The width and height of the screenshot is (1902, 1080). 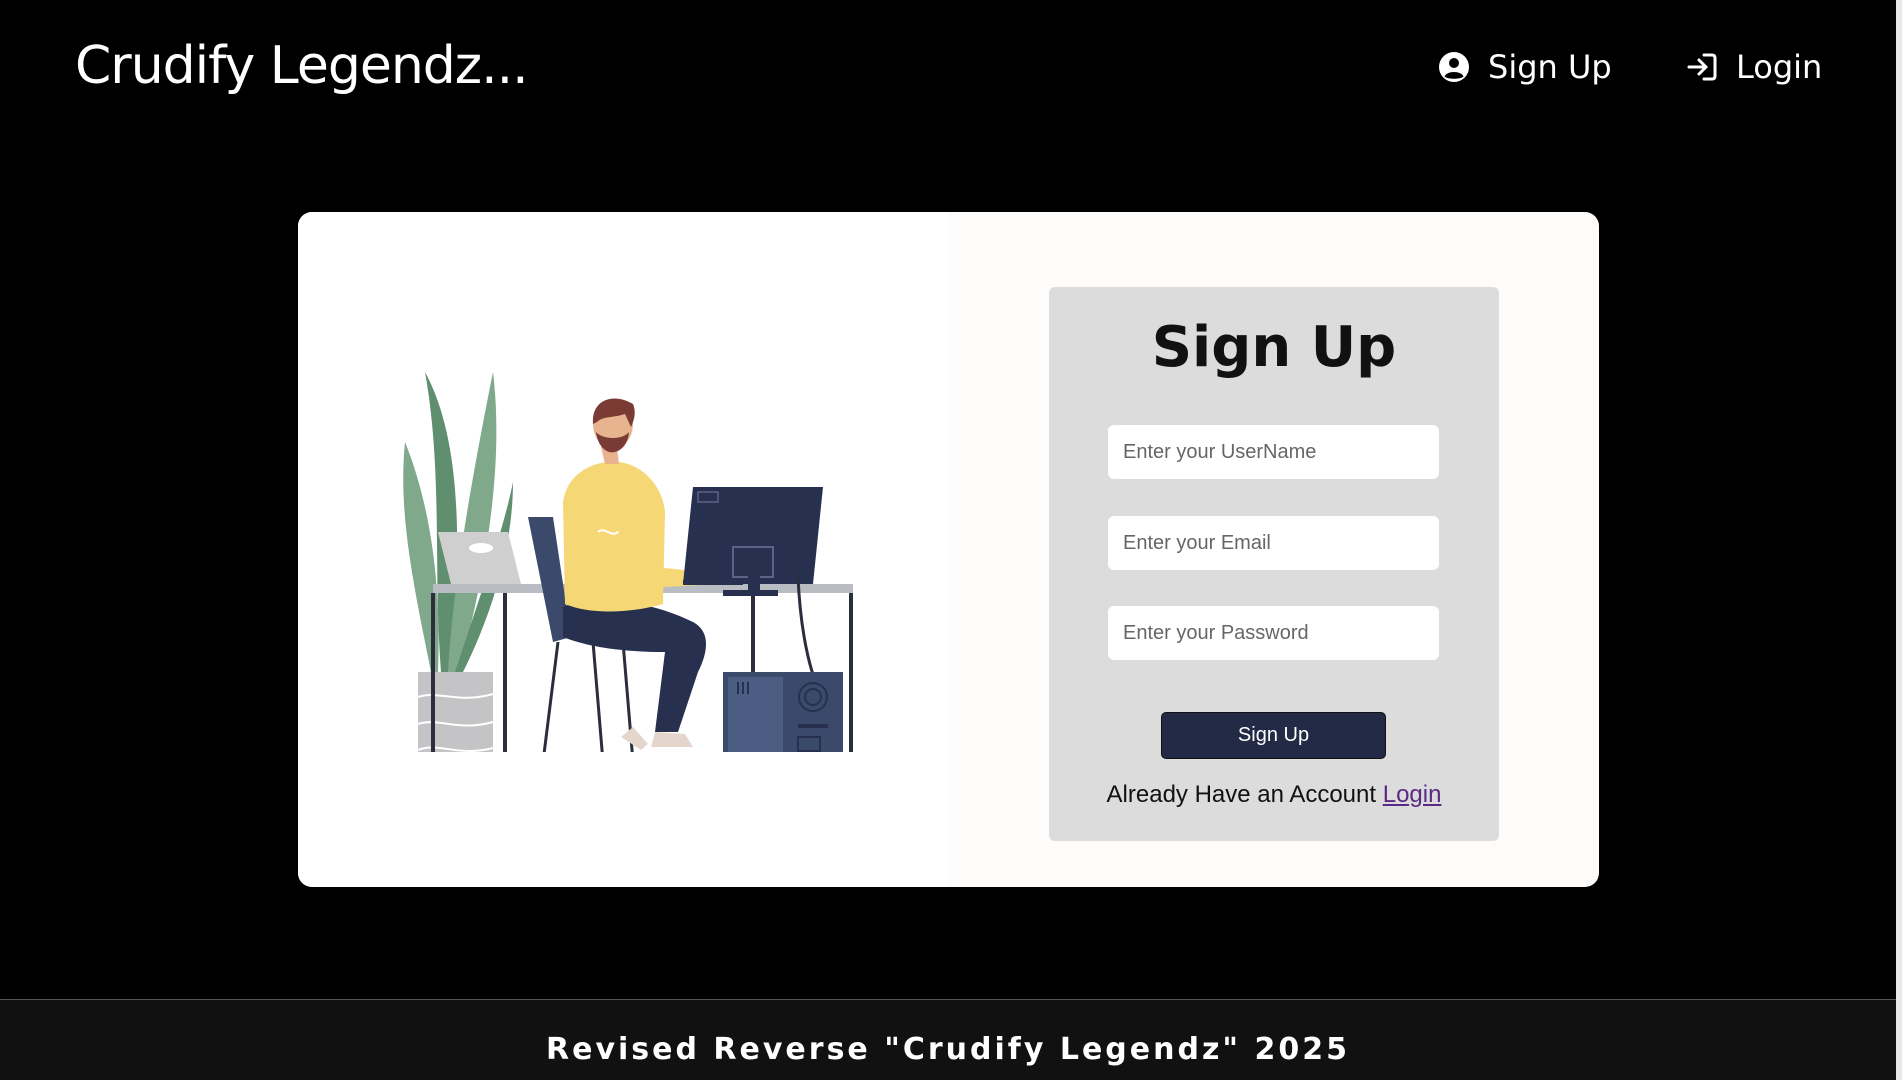 What do you see at coordinates (1412, 794) in the screenshot?
I see `login-link: Login` at bounding box center [1412, 794].